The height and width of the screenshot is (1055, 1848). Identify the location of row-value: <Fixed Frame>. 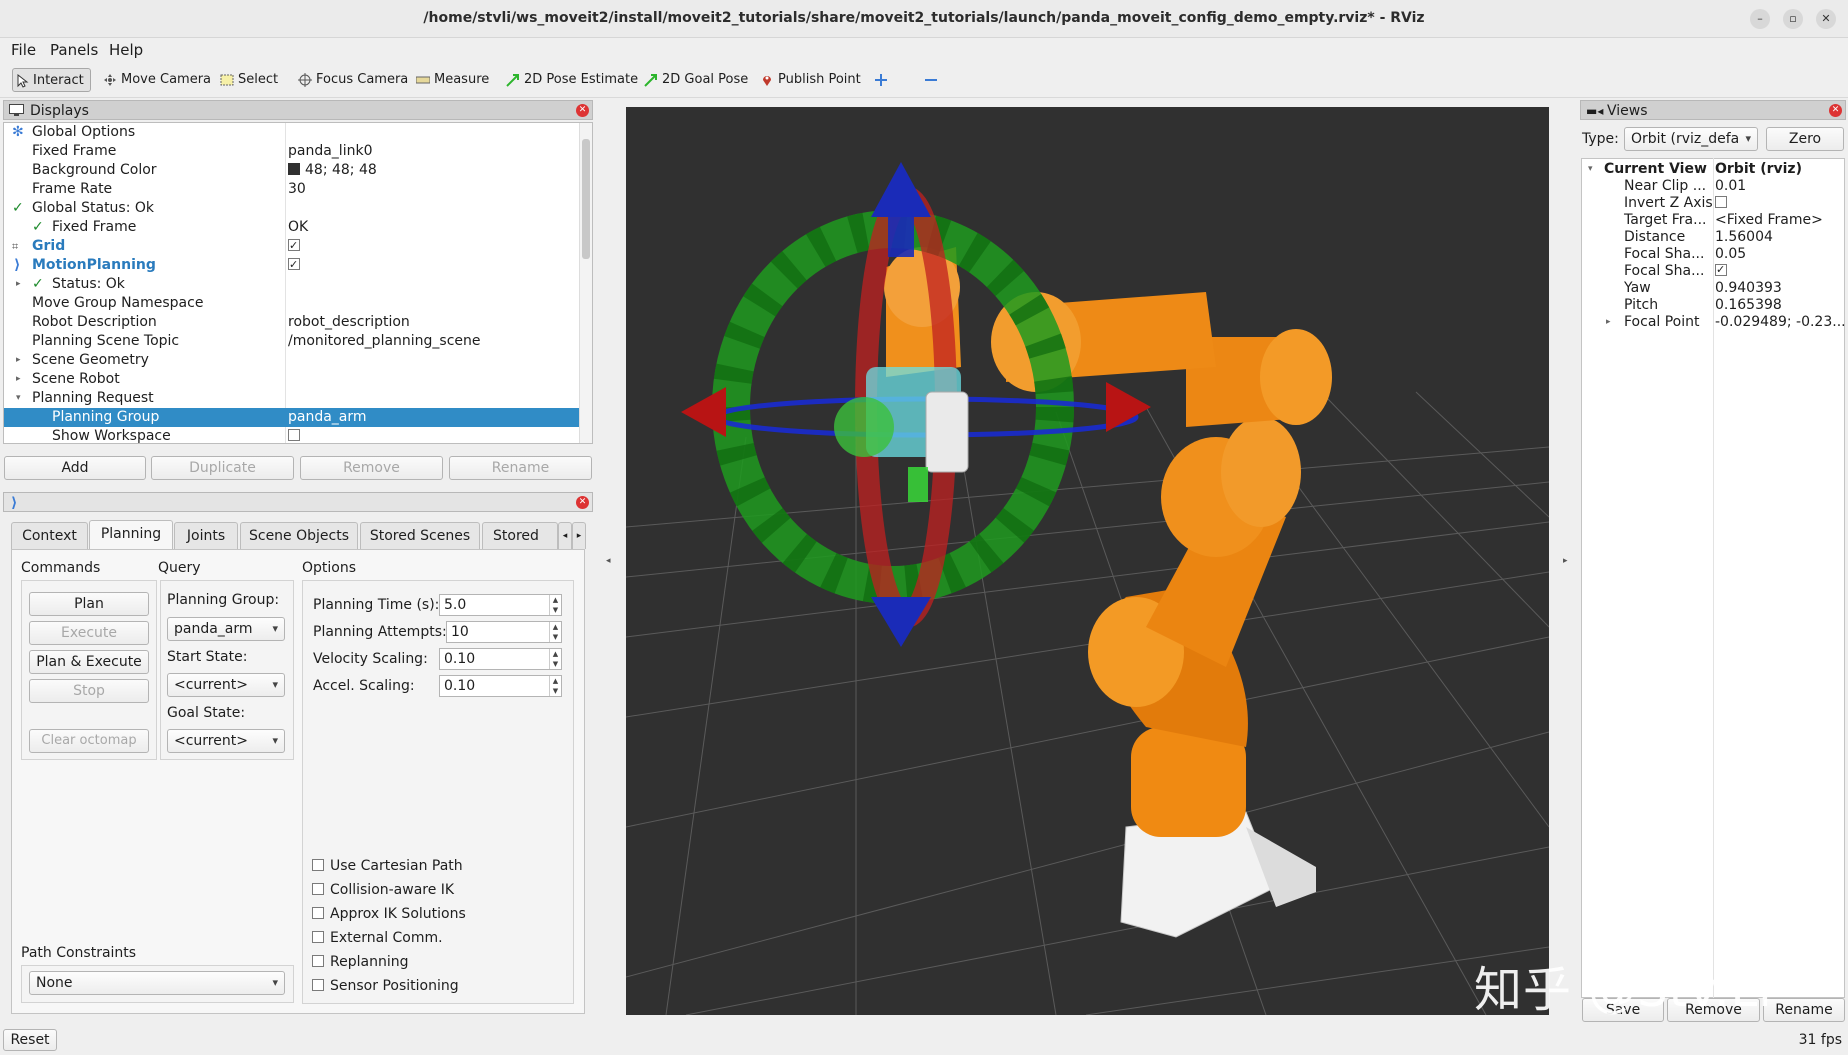
(1769, 220).